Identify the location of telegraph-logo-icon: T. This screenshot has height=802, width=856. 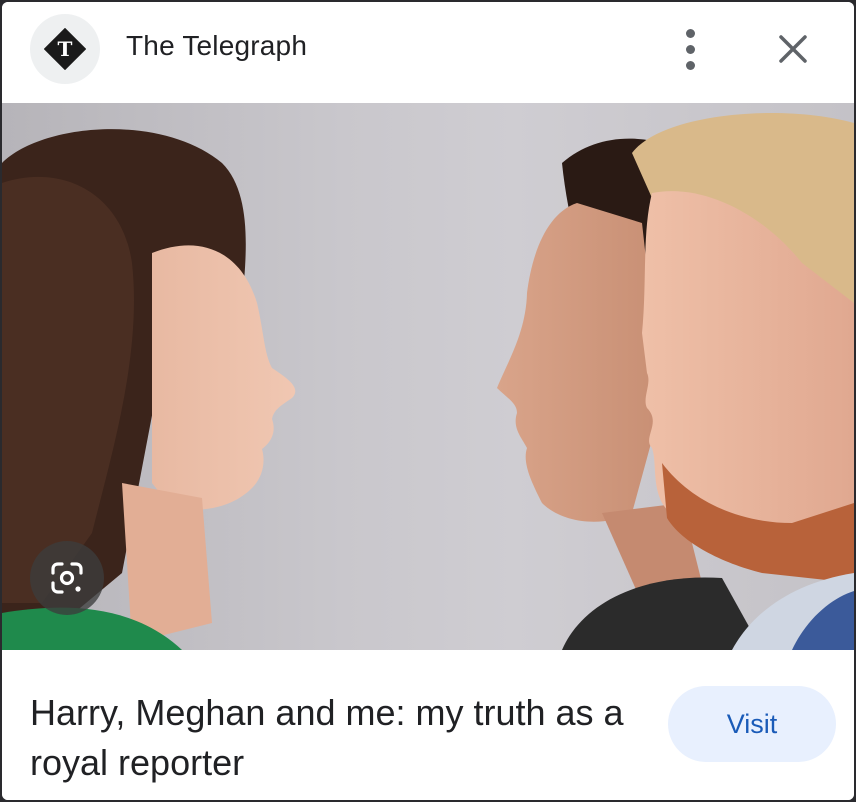
(65, 49).